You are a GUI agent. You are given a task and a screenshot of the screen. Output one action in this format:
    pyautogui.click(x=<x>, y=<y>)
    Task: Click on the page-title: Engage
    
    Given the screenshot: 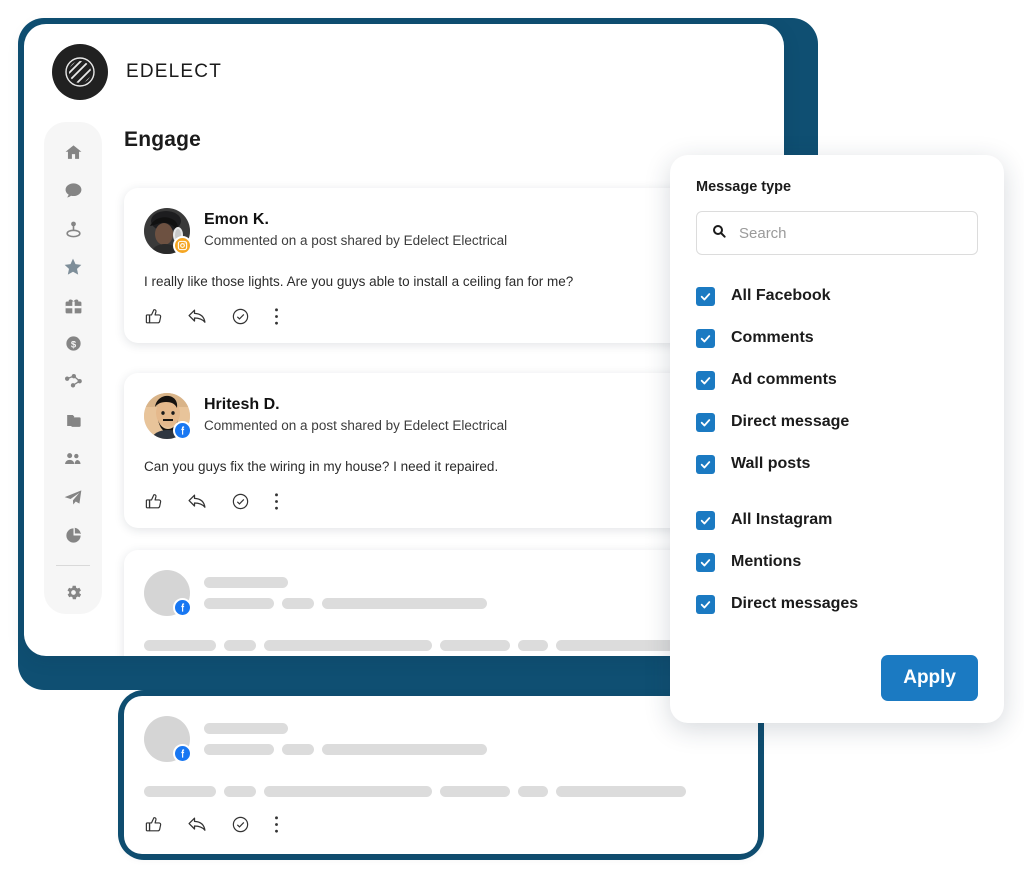 What is the action you would take?
    pyautogui.click(x=163, y=139)
    